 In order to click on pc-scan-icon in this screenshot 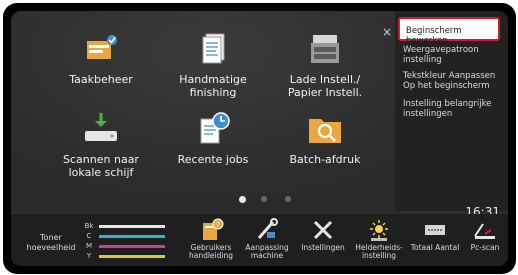, I will do `click(485, 230)`.